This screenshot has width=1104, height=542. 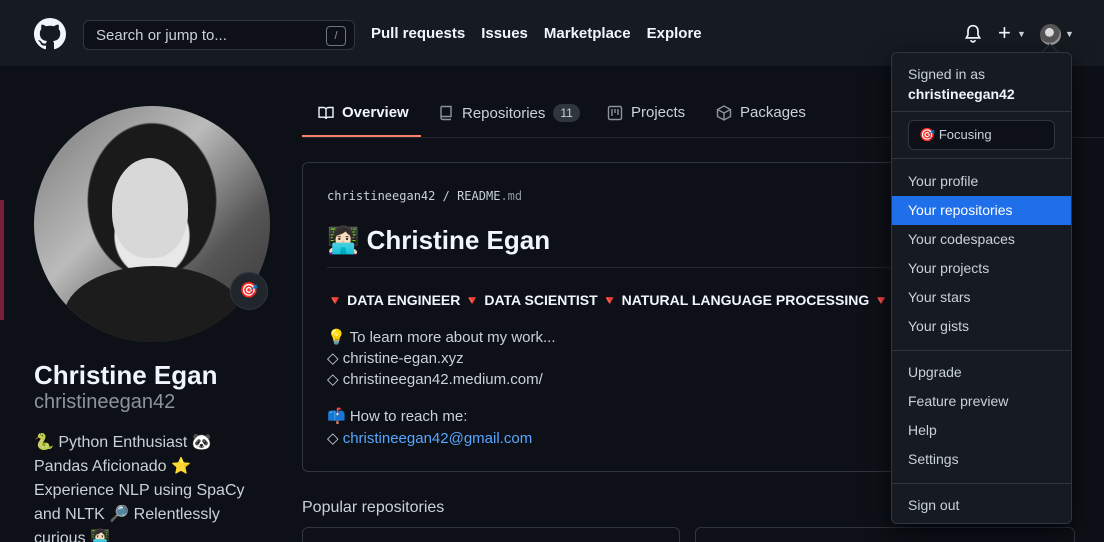 I want to click on bell-icon, so click(x=973, y=34).